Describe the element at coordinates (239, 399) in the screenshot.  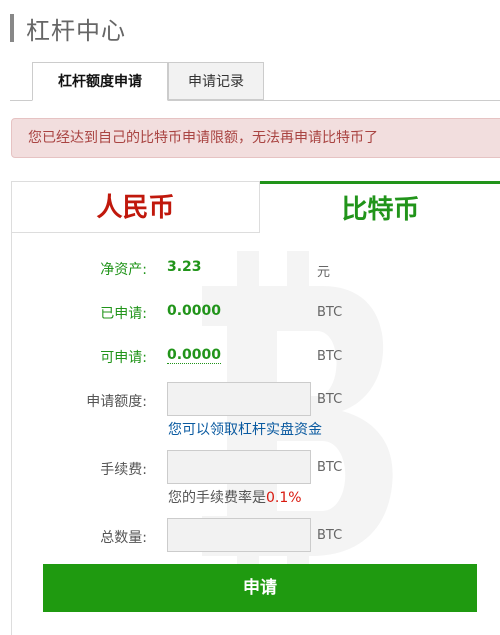
I see `amount-input` at that location.